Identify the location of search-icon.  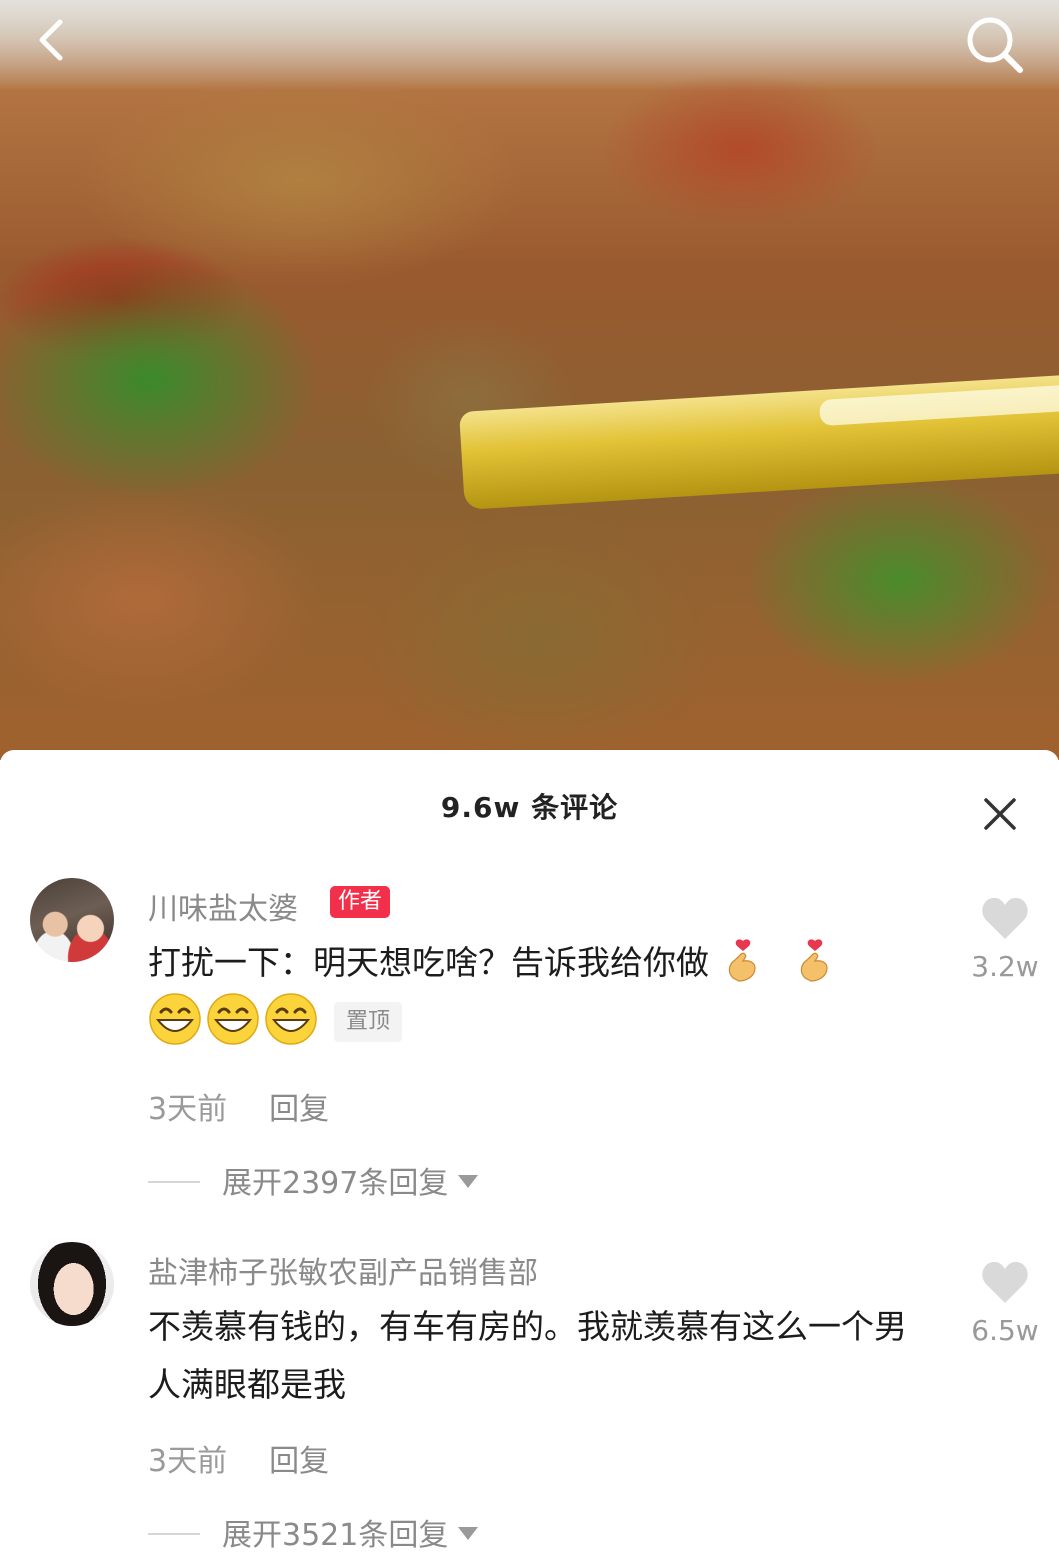
(995, 45).